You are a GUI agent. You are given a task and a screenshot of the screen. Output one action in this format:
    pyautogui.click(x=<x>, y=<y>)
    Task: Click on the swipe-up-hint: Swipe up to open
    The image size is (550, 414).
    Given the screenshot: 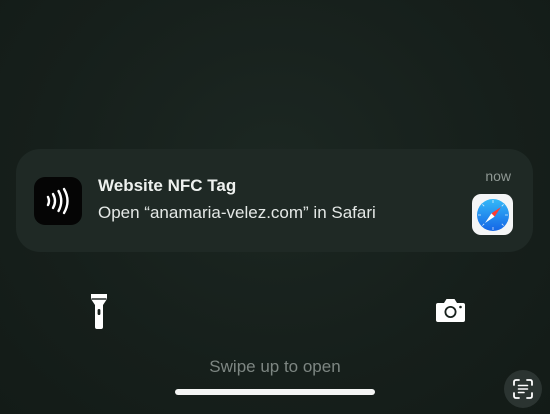 What is the action you would take?
    pyautogui.click(x=275, y=366)
    